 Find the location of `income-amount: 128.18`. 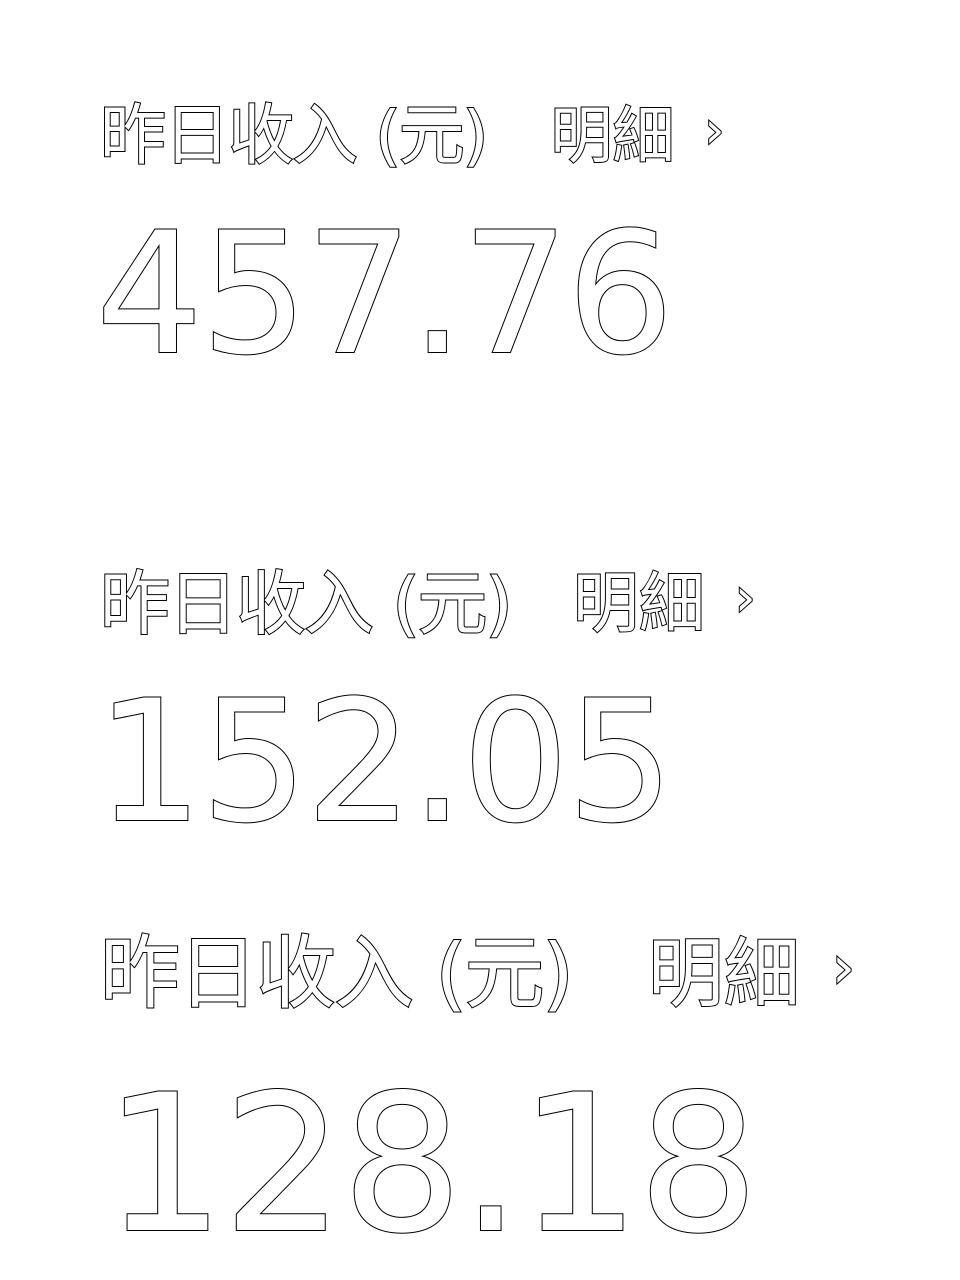

income-amount: 128.18 is located at coordinates (431, 1164).